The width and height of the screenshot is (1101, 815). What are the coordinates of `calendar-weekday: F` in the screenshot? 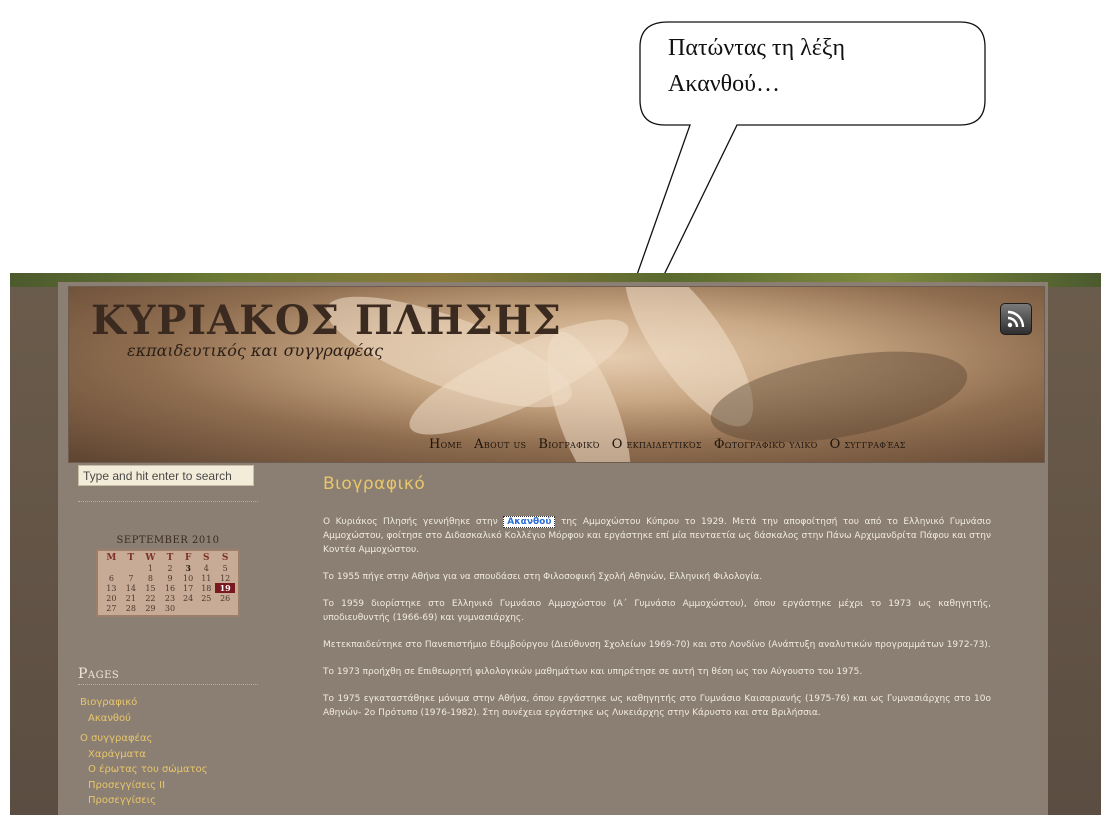 It's located at (188, 558).